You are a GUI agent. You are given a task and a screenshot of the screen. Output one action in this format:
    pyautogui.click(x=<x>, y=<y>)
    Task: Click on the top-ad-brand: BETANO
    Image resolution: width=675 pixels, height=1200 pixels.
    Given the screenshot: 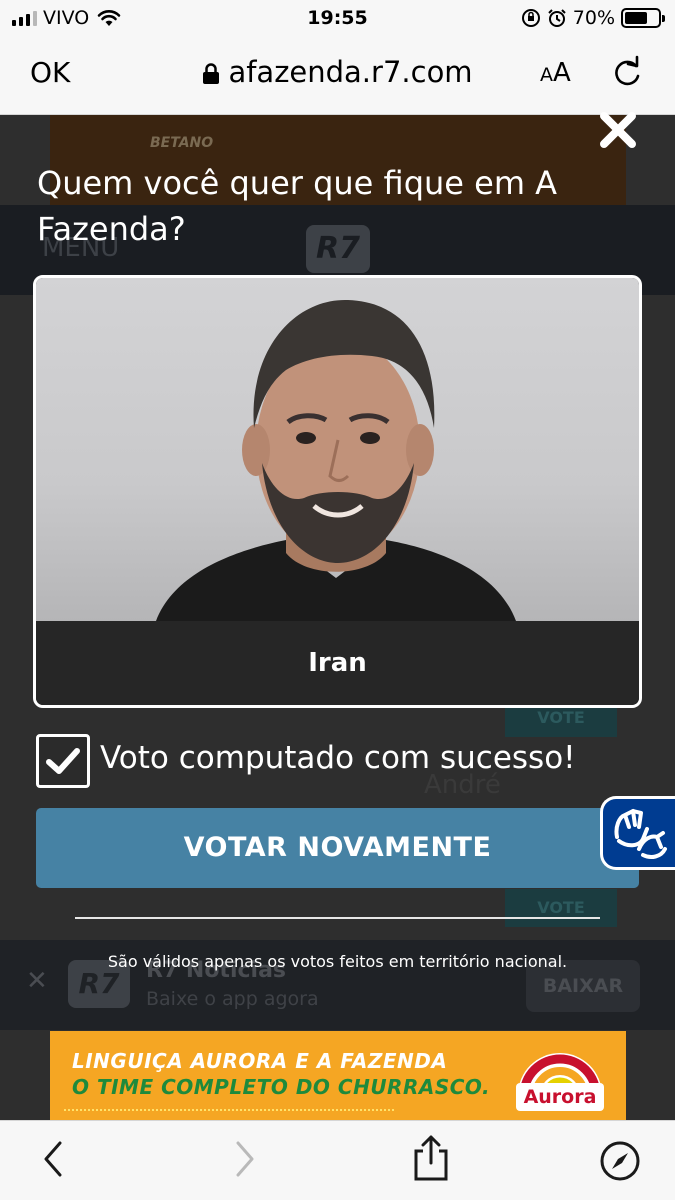 What is the action you would take?
    pyautogui.click(x=182, y=143)
    